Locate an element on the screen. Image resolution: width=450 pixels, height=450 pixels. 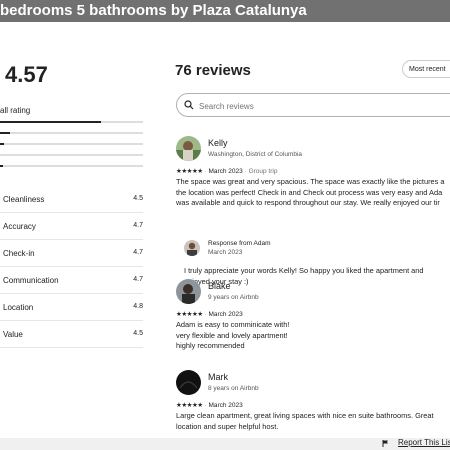
sort-dropdown: Most recent is located at coordinates (426, 69).